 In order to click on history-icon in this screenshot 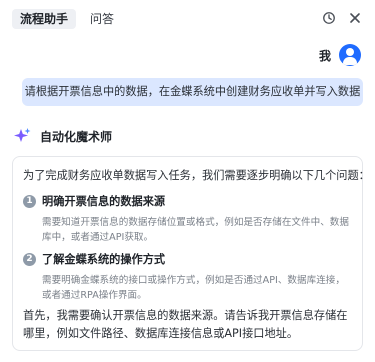, I will do `click(329, 18)`.